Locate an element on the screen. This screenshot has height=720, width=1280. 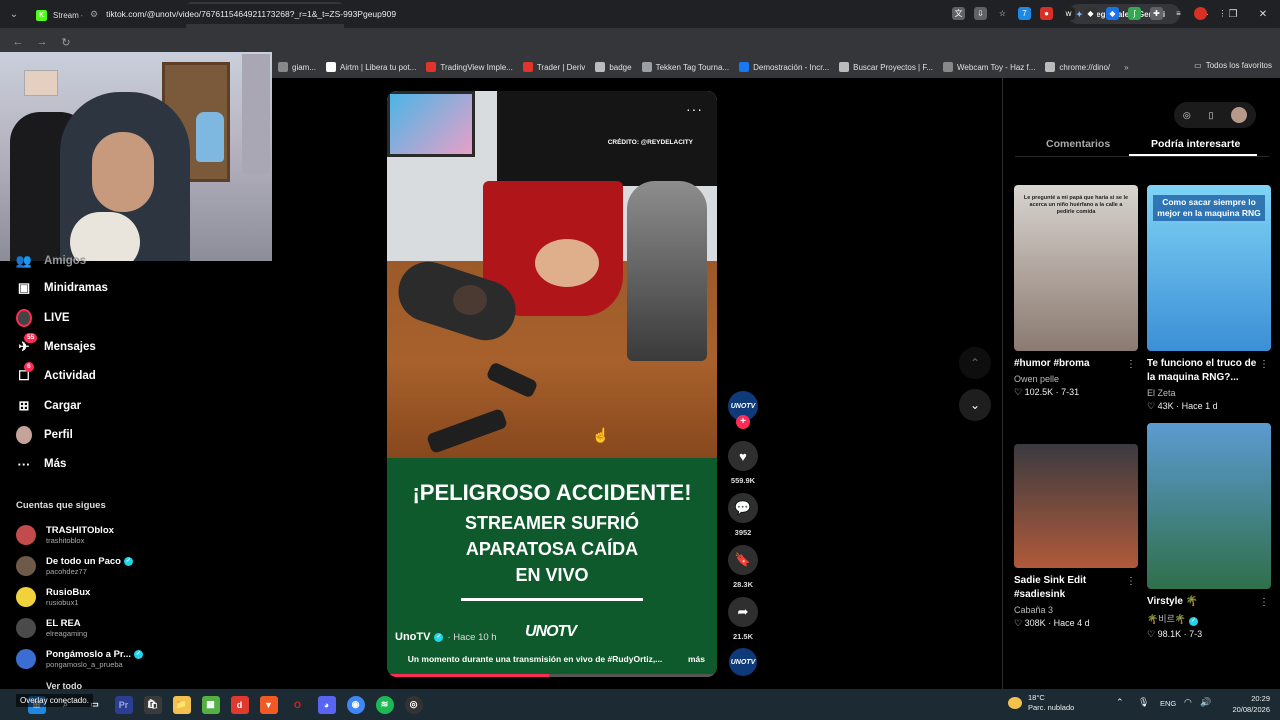
extension-icon: 7 is located at coordinates (1024, 13).